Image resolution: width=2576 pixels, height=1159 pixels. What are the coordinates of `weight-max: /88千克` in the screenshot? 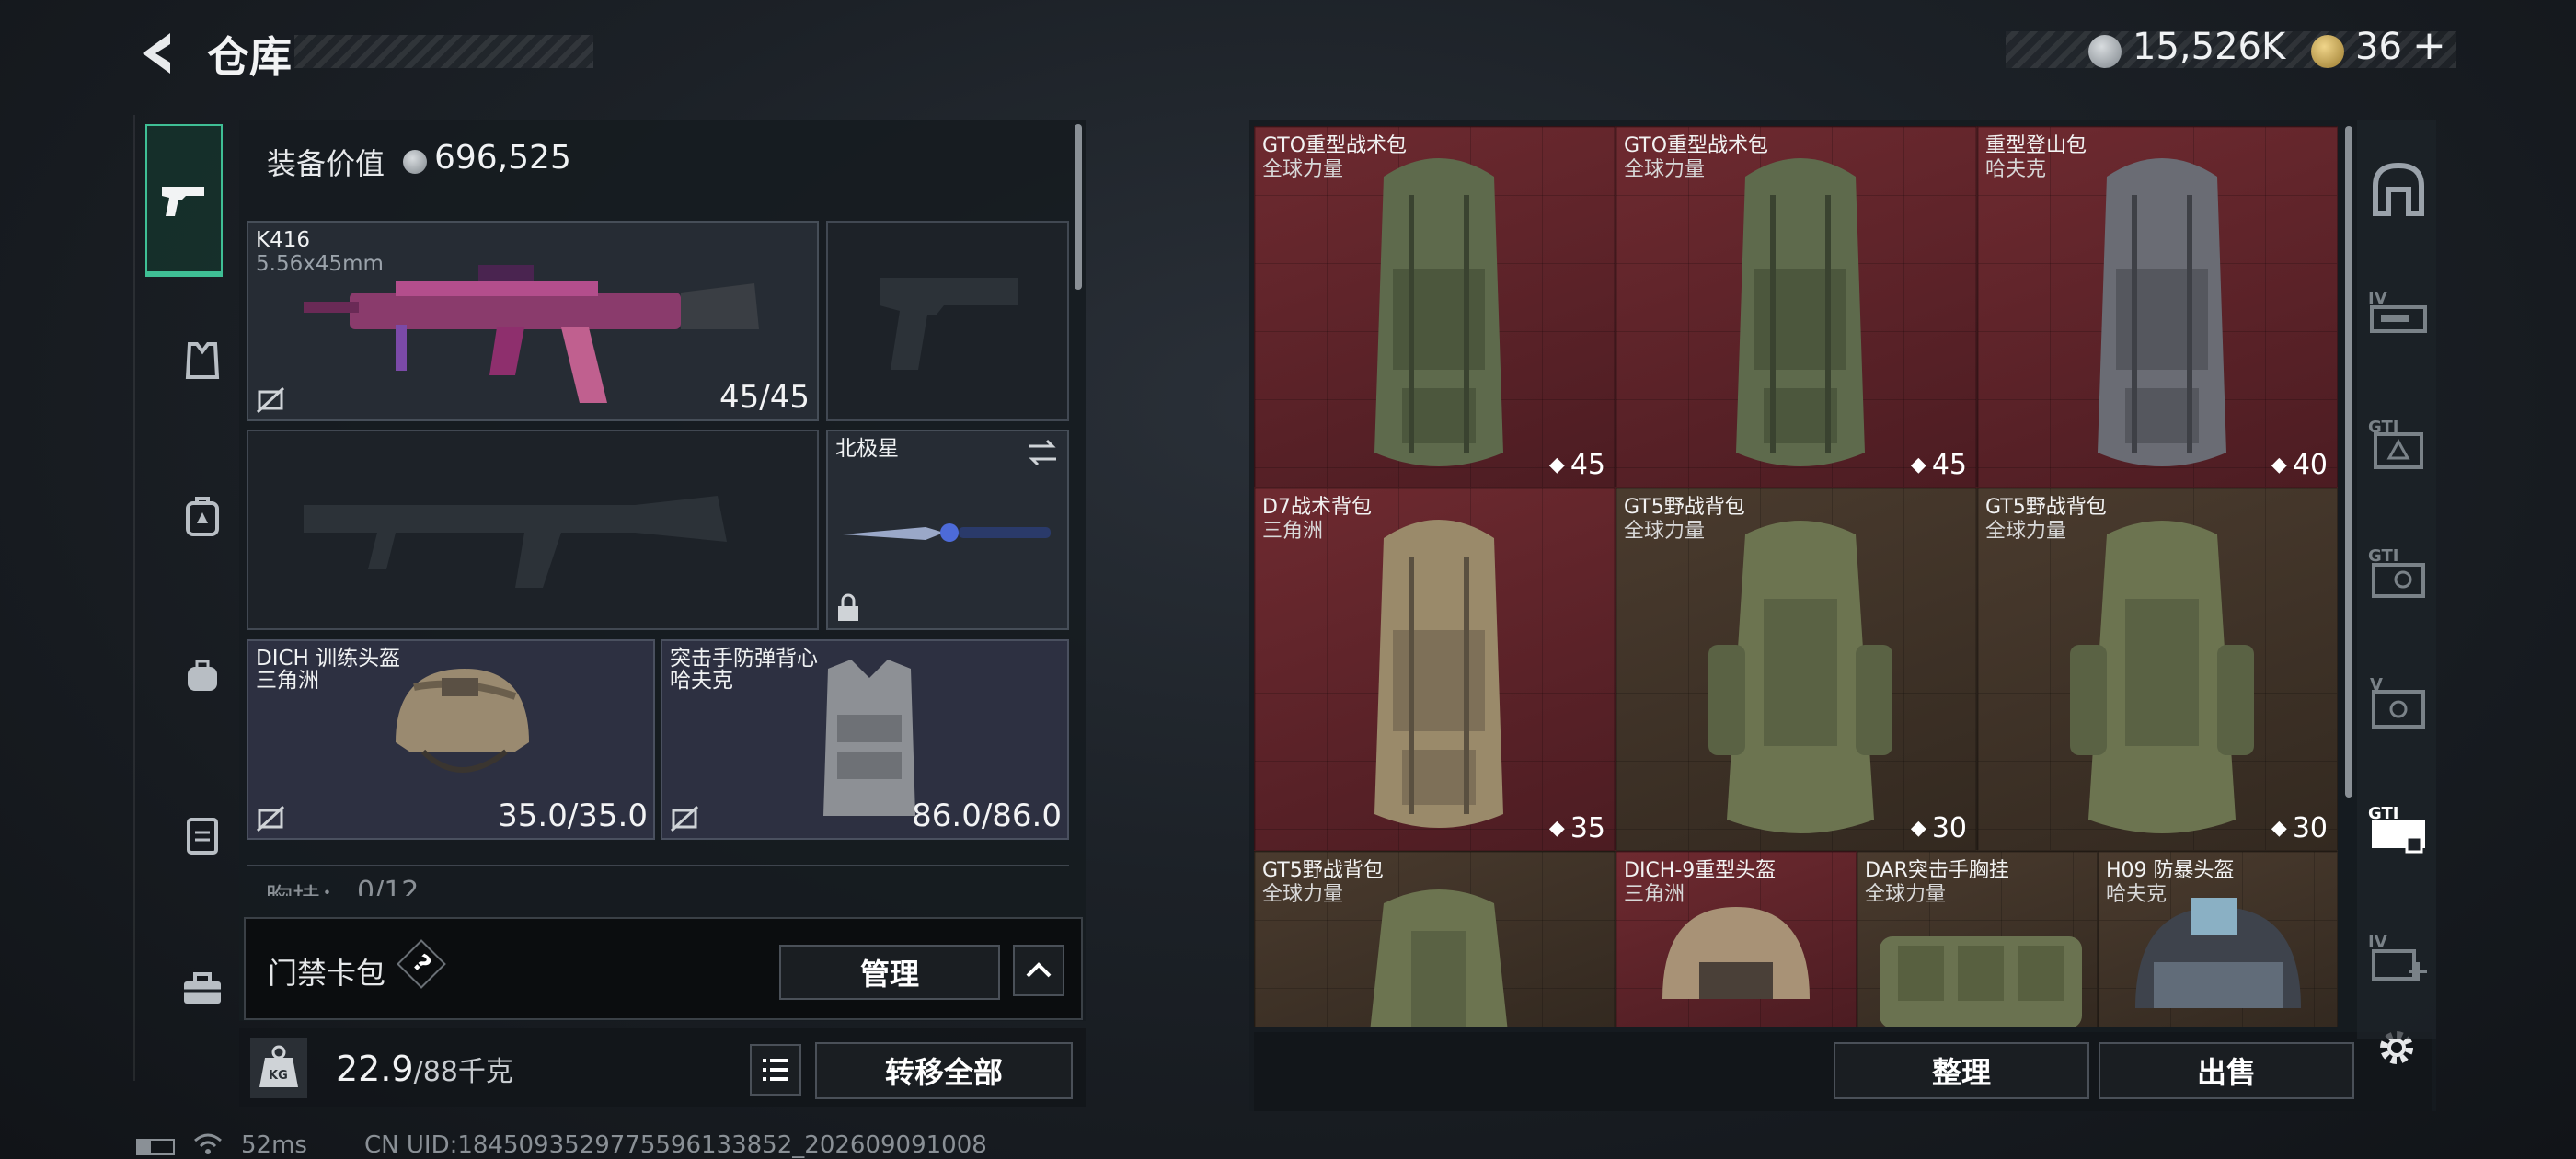 It's located at (463, 1072).